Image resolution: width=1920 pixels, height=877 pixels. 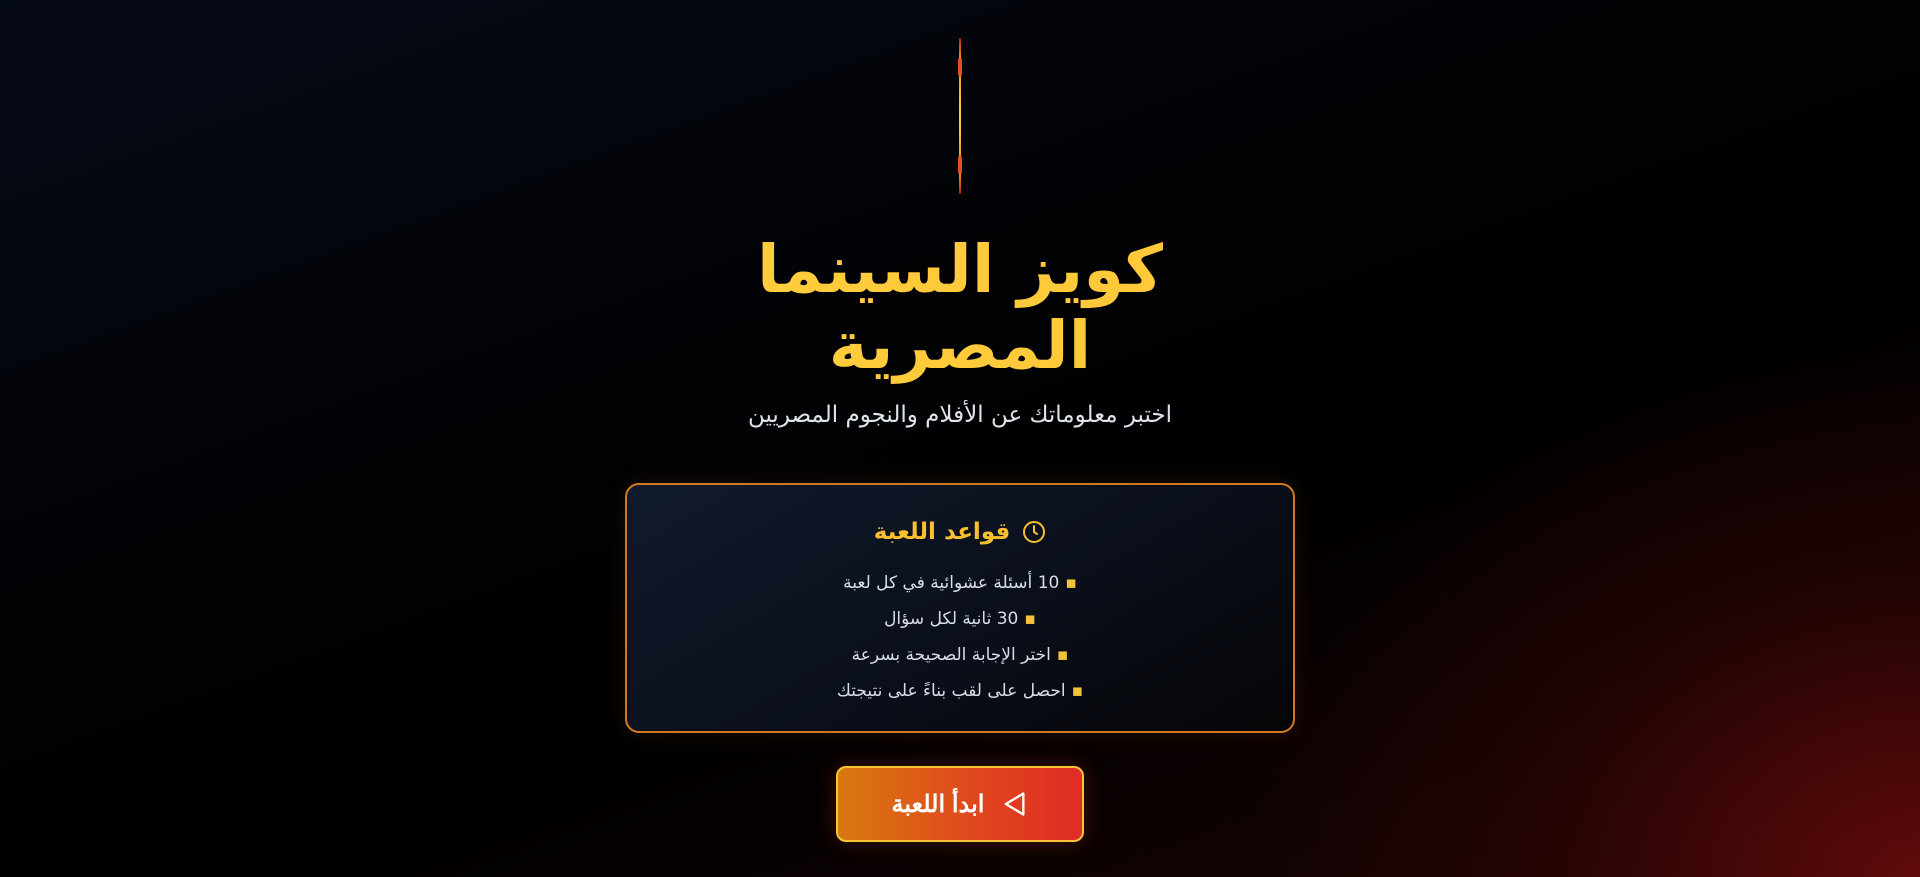 I want to click on title-line-2: المصرية, so click(x=960, y=345).